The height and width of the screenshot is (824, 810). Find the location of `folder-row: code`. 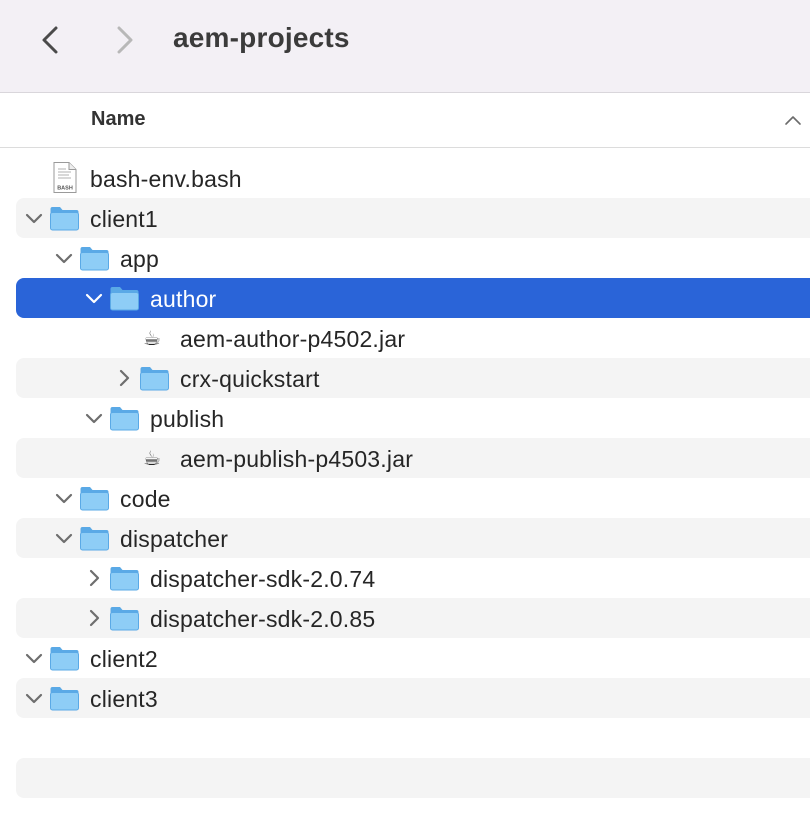

folder-row: code is located at coordinates (413, 498).